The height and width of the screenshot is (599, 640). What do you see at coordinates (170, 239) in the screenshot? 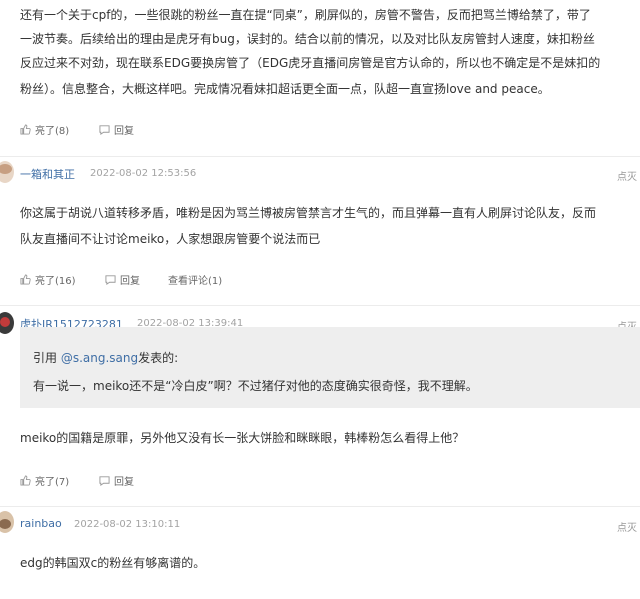
I see `comment-body-line: 队友直播间不让讨论meiko，人家想跟房管要个说法而已` at bounding box center [170, 239].